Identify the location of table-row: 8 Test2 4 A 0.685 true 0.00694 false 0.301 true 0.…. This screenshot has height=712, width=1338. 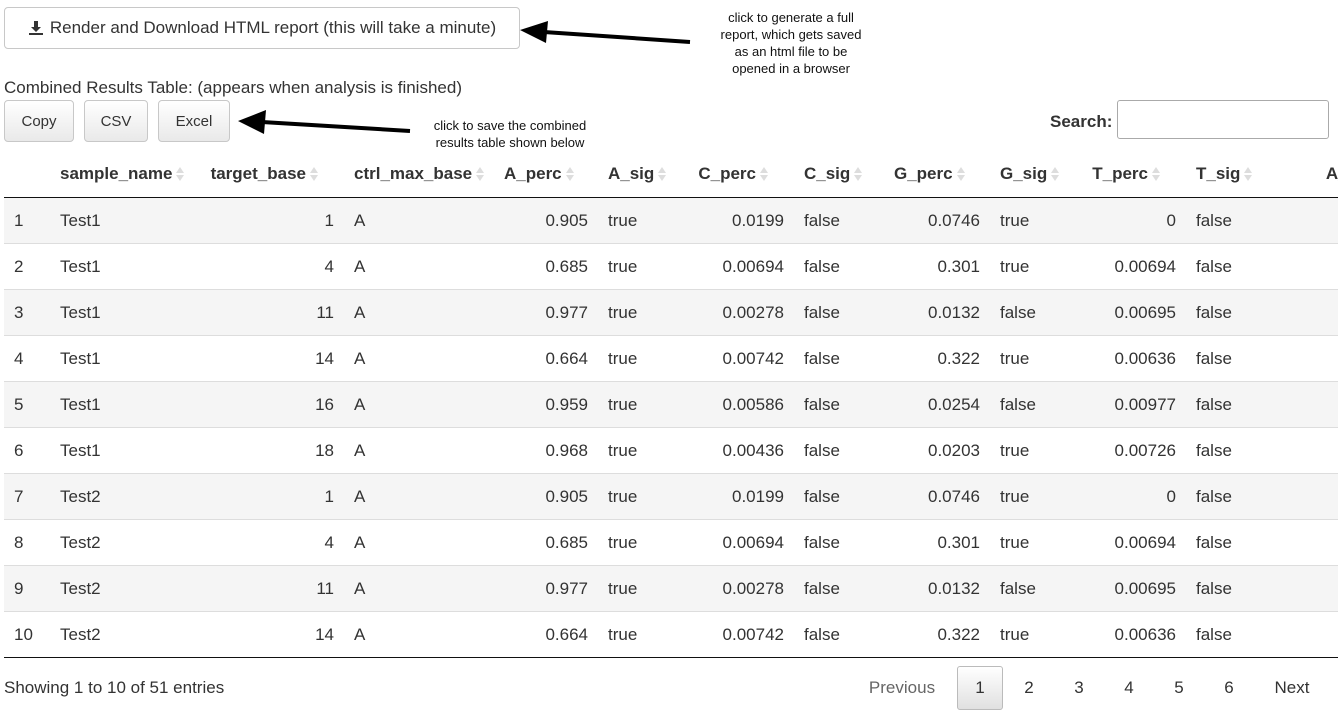
(671, 542).